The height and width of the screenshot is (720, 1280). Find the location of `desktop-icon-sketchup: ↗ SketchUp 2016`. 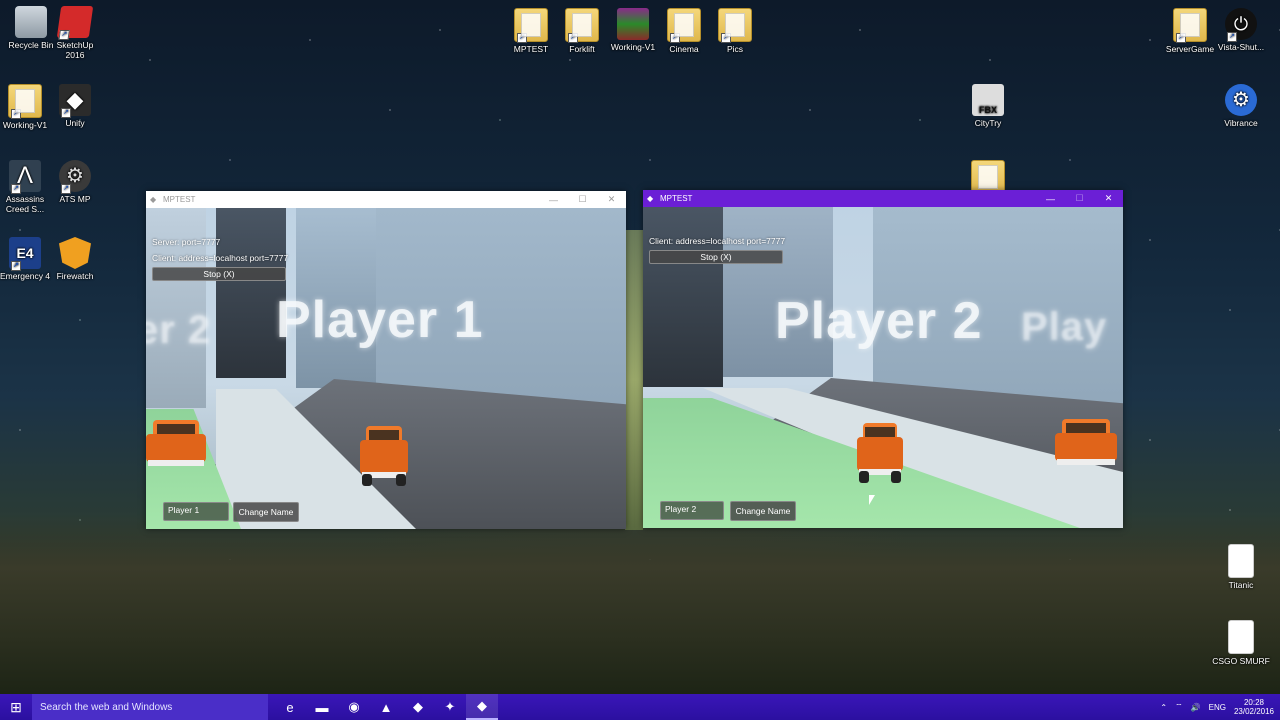

desktop-icon-sketchup: ↗ SketchUp 2016 is located at coordinates (75, 33).